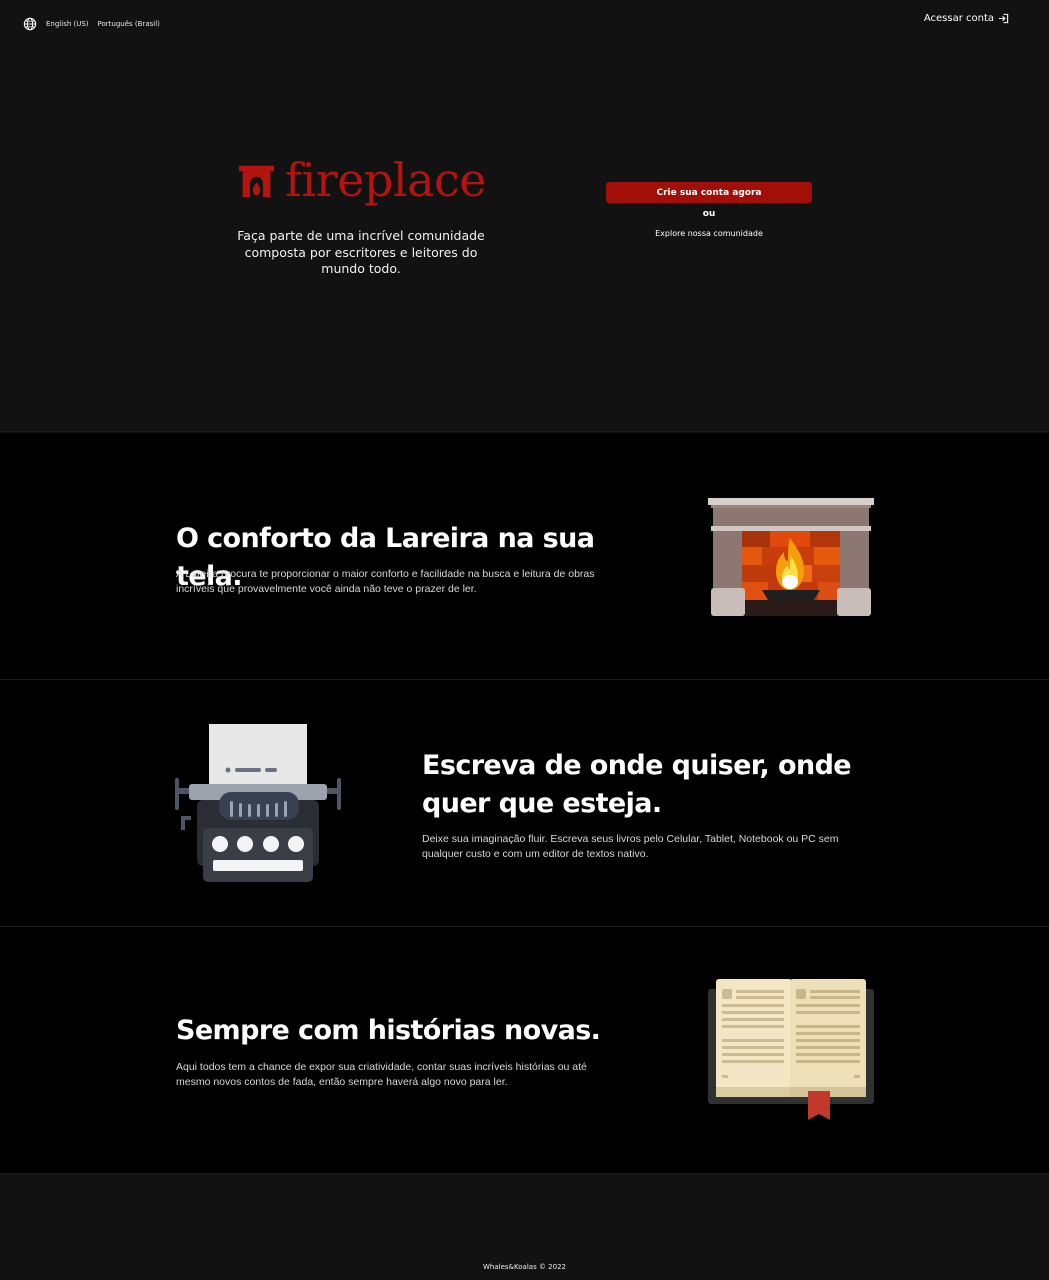 This screenshot has height=1280, width=1049. Describe the element at coordinates (388, 1030) in the screenshot. I see `feature-title: Sempre com histórias novas.` at that location.